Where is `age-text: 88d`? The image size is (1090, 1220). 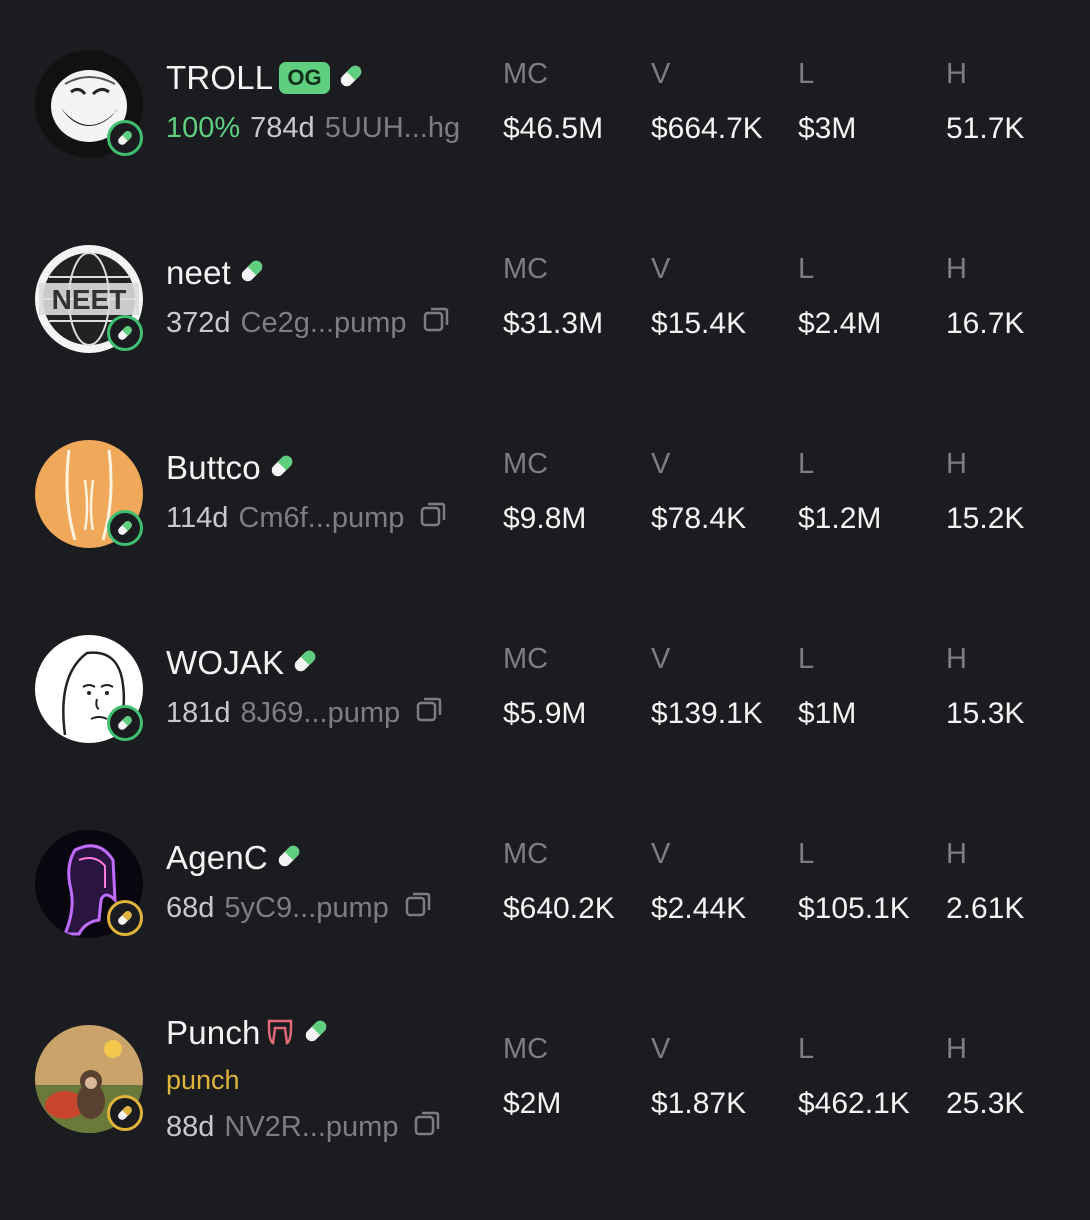 age-text: 88d is located at coordinates (190, 1126).